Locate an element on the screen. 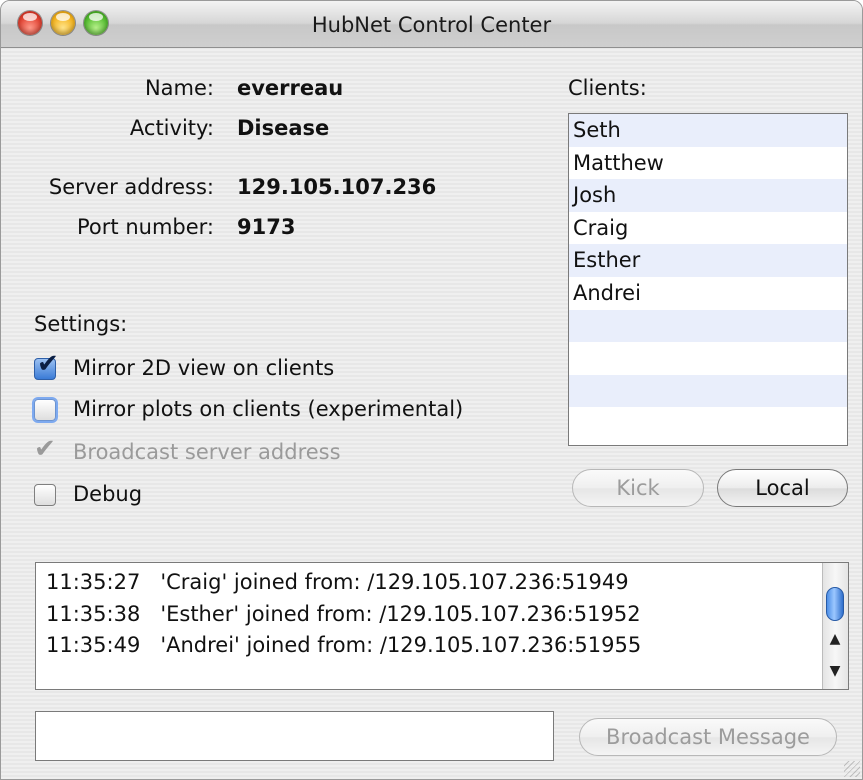 The width and height of the screenshot is (863, 780). client-item: Andrei is located at coordinates (708, 293).